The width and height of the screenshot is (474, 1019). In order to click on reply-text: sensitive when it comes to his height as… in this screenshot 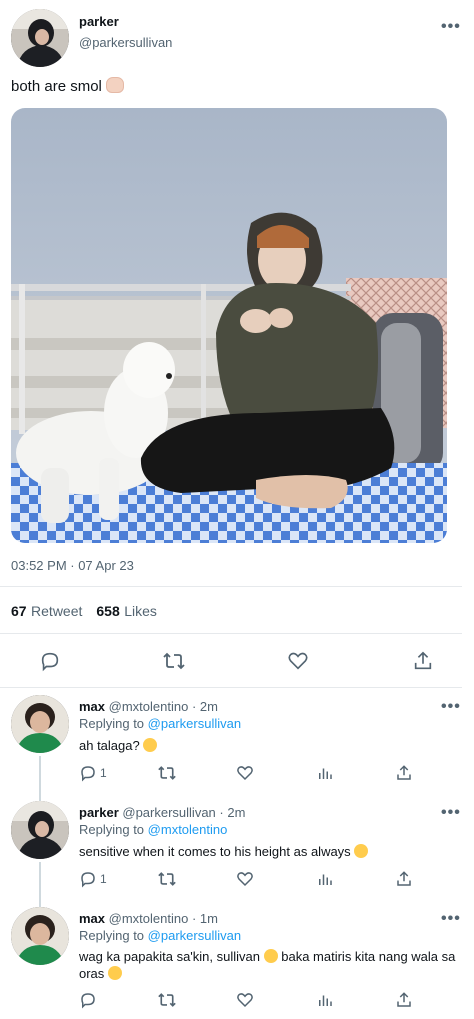, I will do `click(224, 851)`.